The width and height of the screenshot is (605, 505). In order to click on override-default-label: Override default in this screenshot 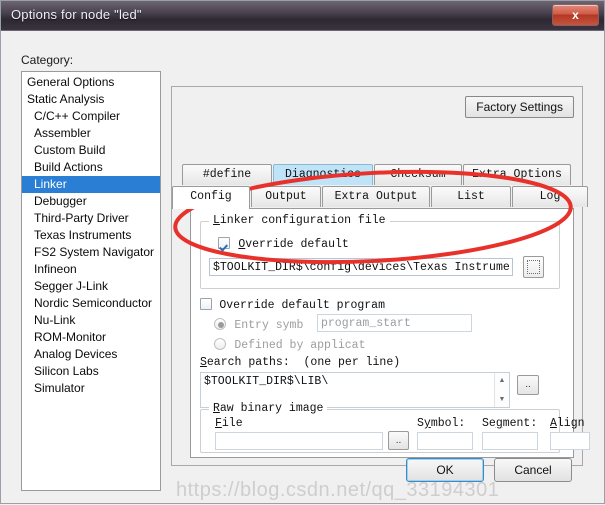, I will do `click(293, 244)`.